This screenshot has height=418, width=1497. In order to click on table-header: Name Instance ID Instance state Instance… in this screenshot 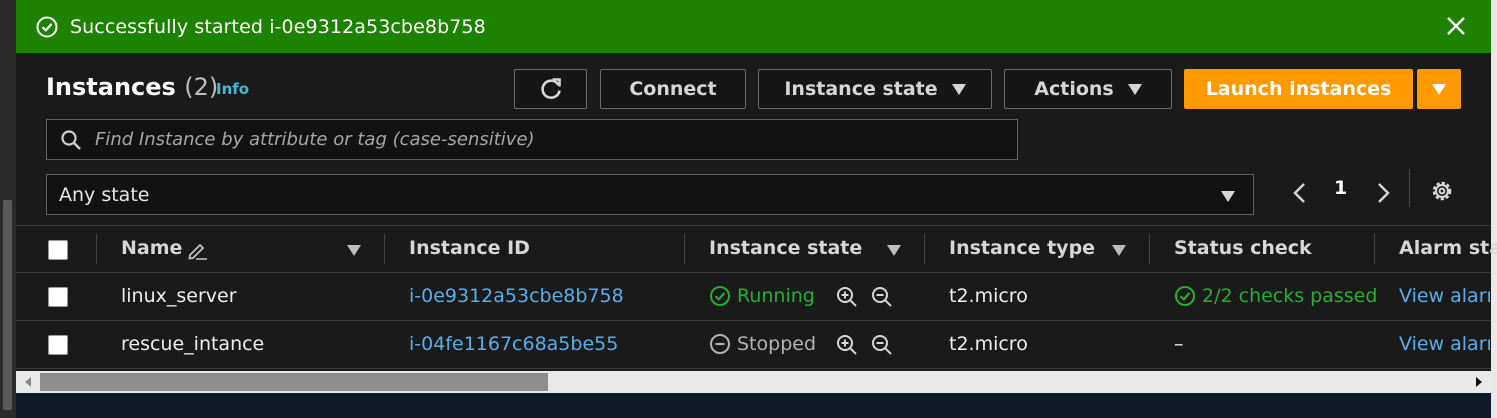, I will do `click(756, 249)`.